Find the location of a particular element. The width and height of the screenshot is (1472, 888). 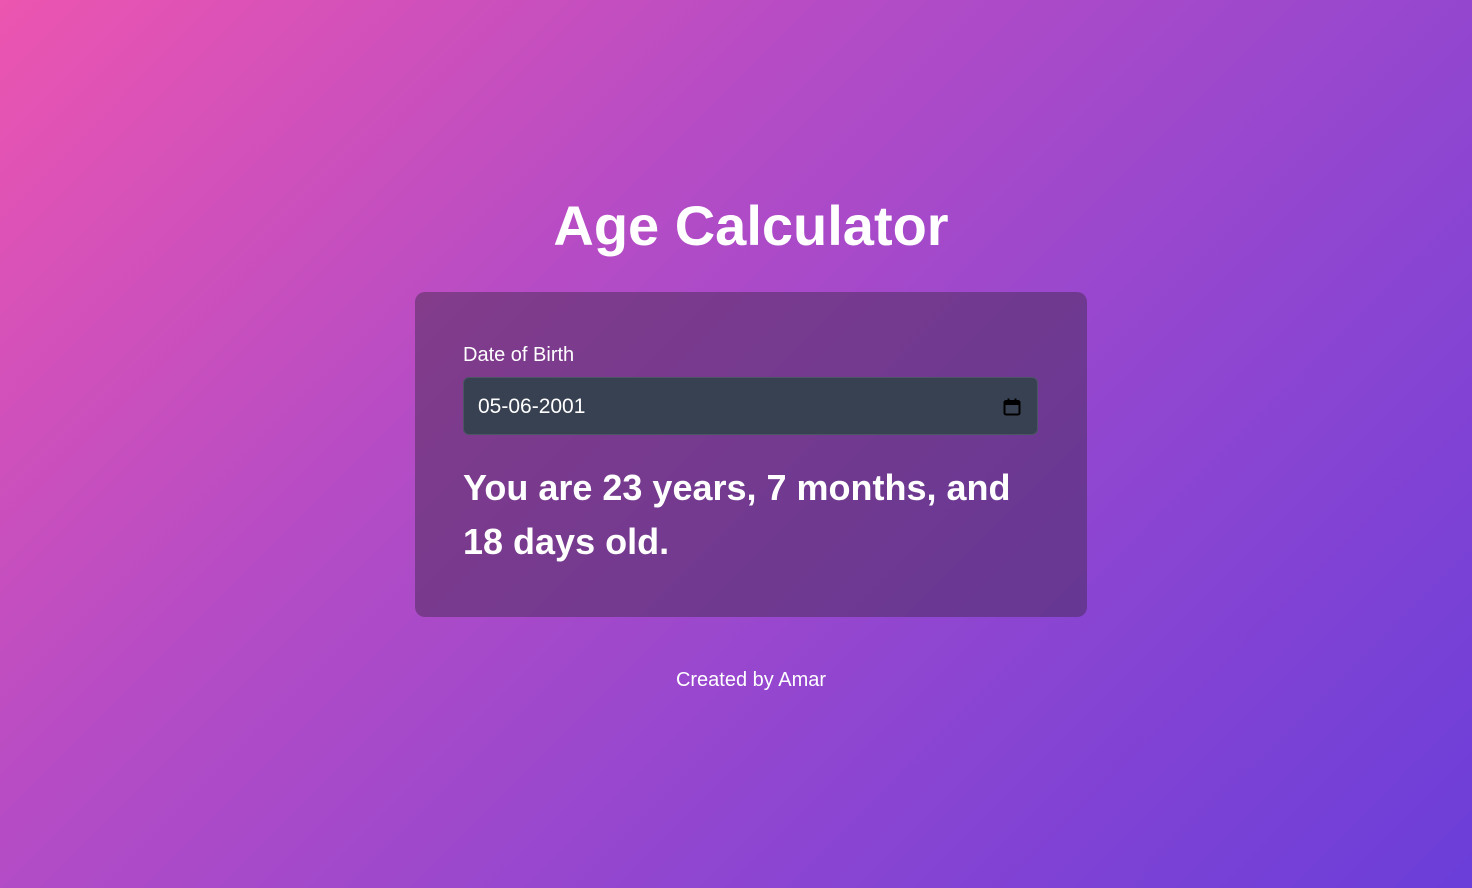

footer-credit: Created by Amar is located at coordinates (751, 680).